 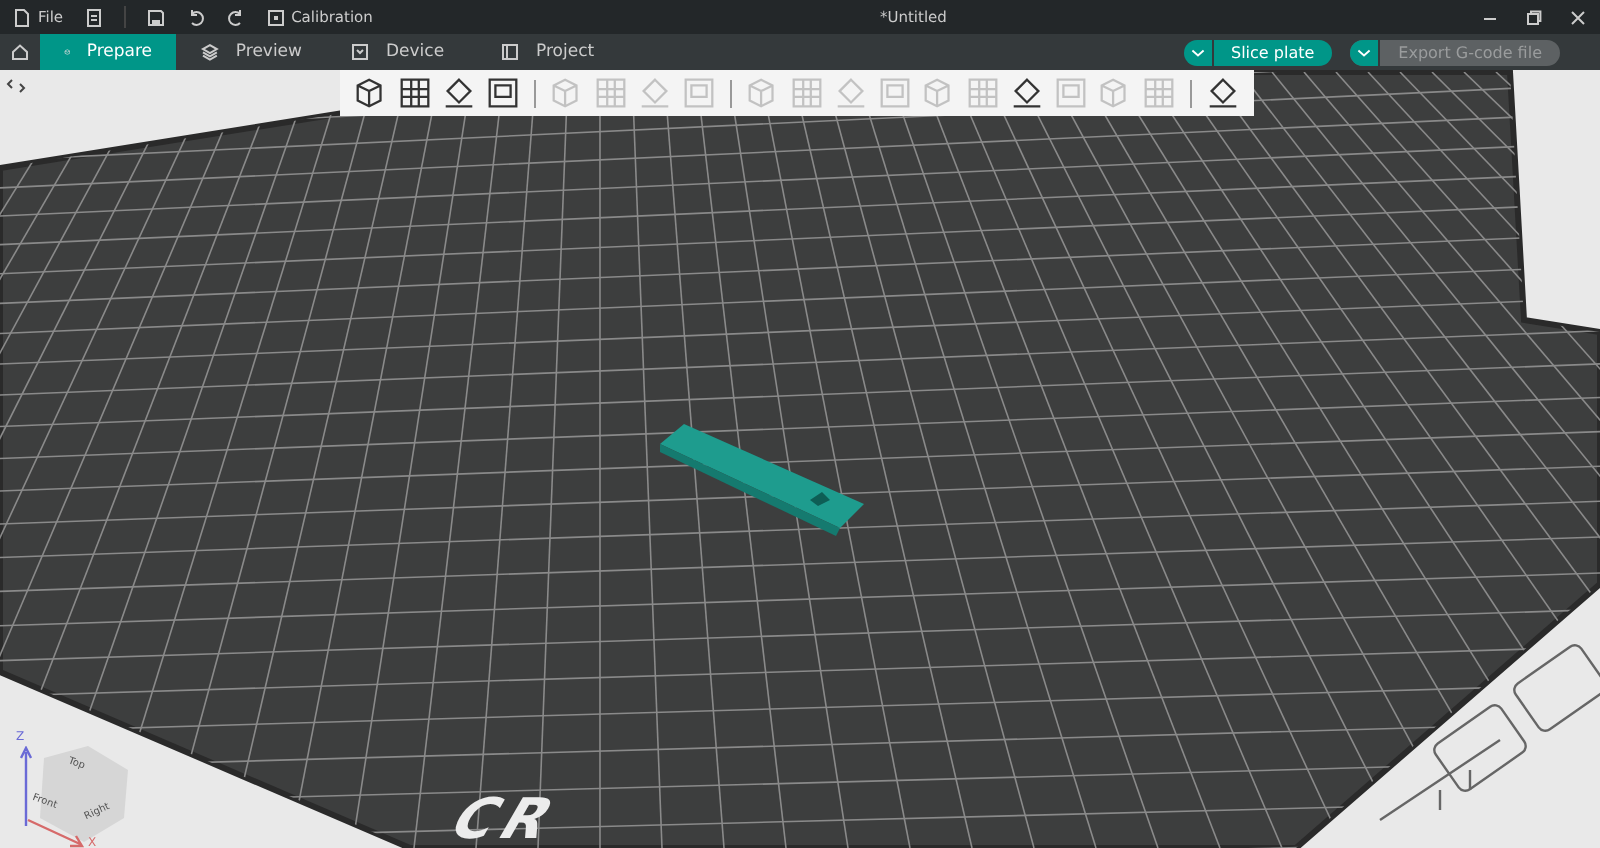 What do you see at coordinates (93, 17) in the screenshot?
I see `list-icon` at bounding box center [93, 17].